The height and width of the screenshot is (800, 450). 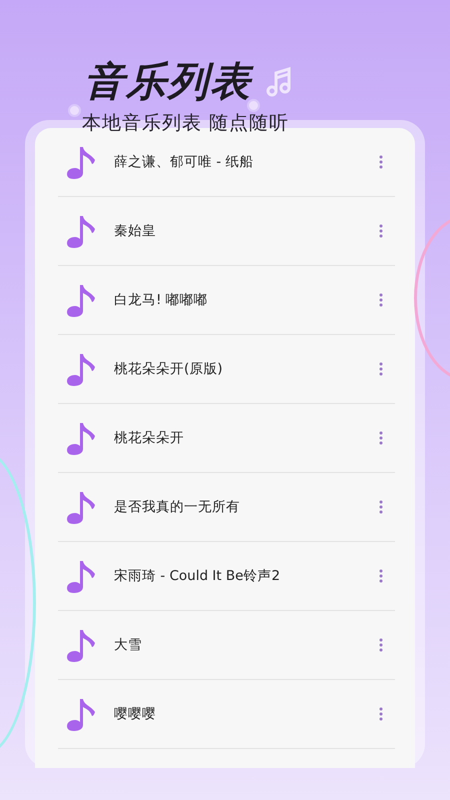 I want to click on song-title: 薛之谦、郁可唯 - 纸船, so click(x=246, y=162).